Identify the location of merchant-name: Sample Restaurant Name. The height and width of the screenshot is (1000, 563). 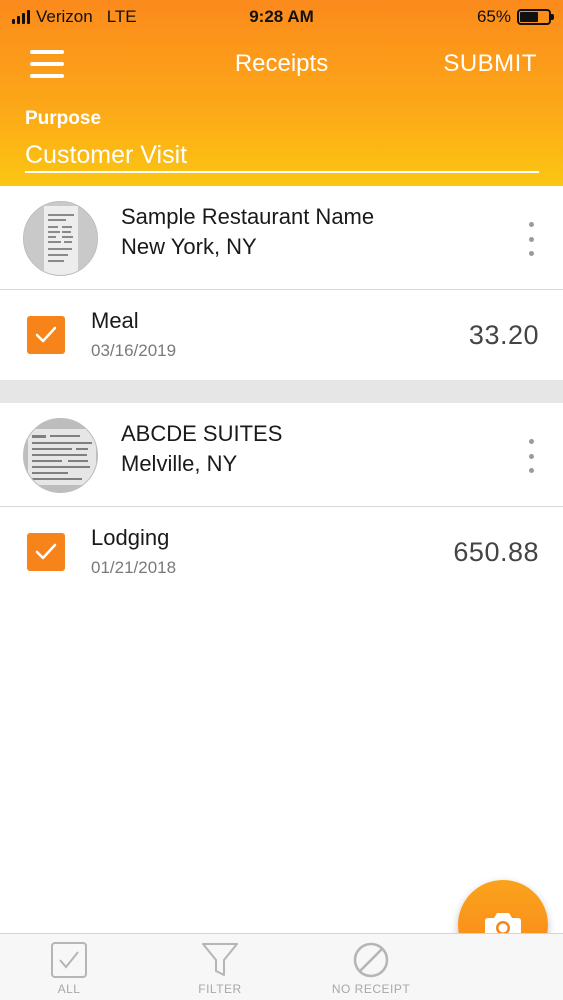
(248, 216).